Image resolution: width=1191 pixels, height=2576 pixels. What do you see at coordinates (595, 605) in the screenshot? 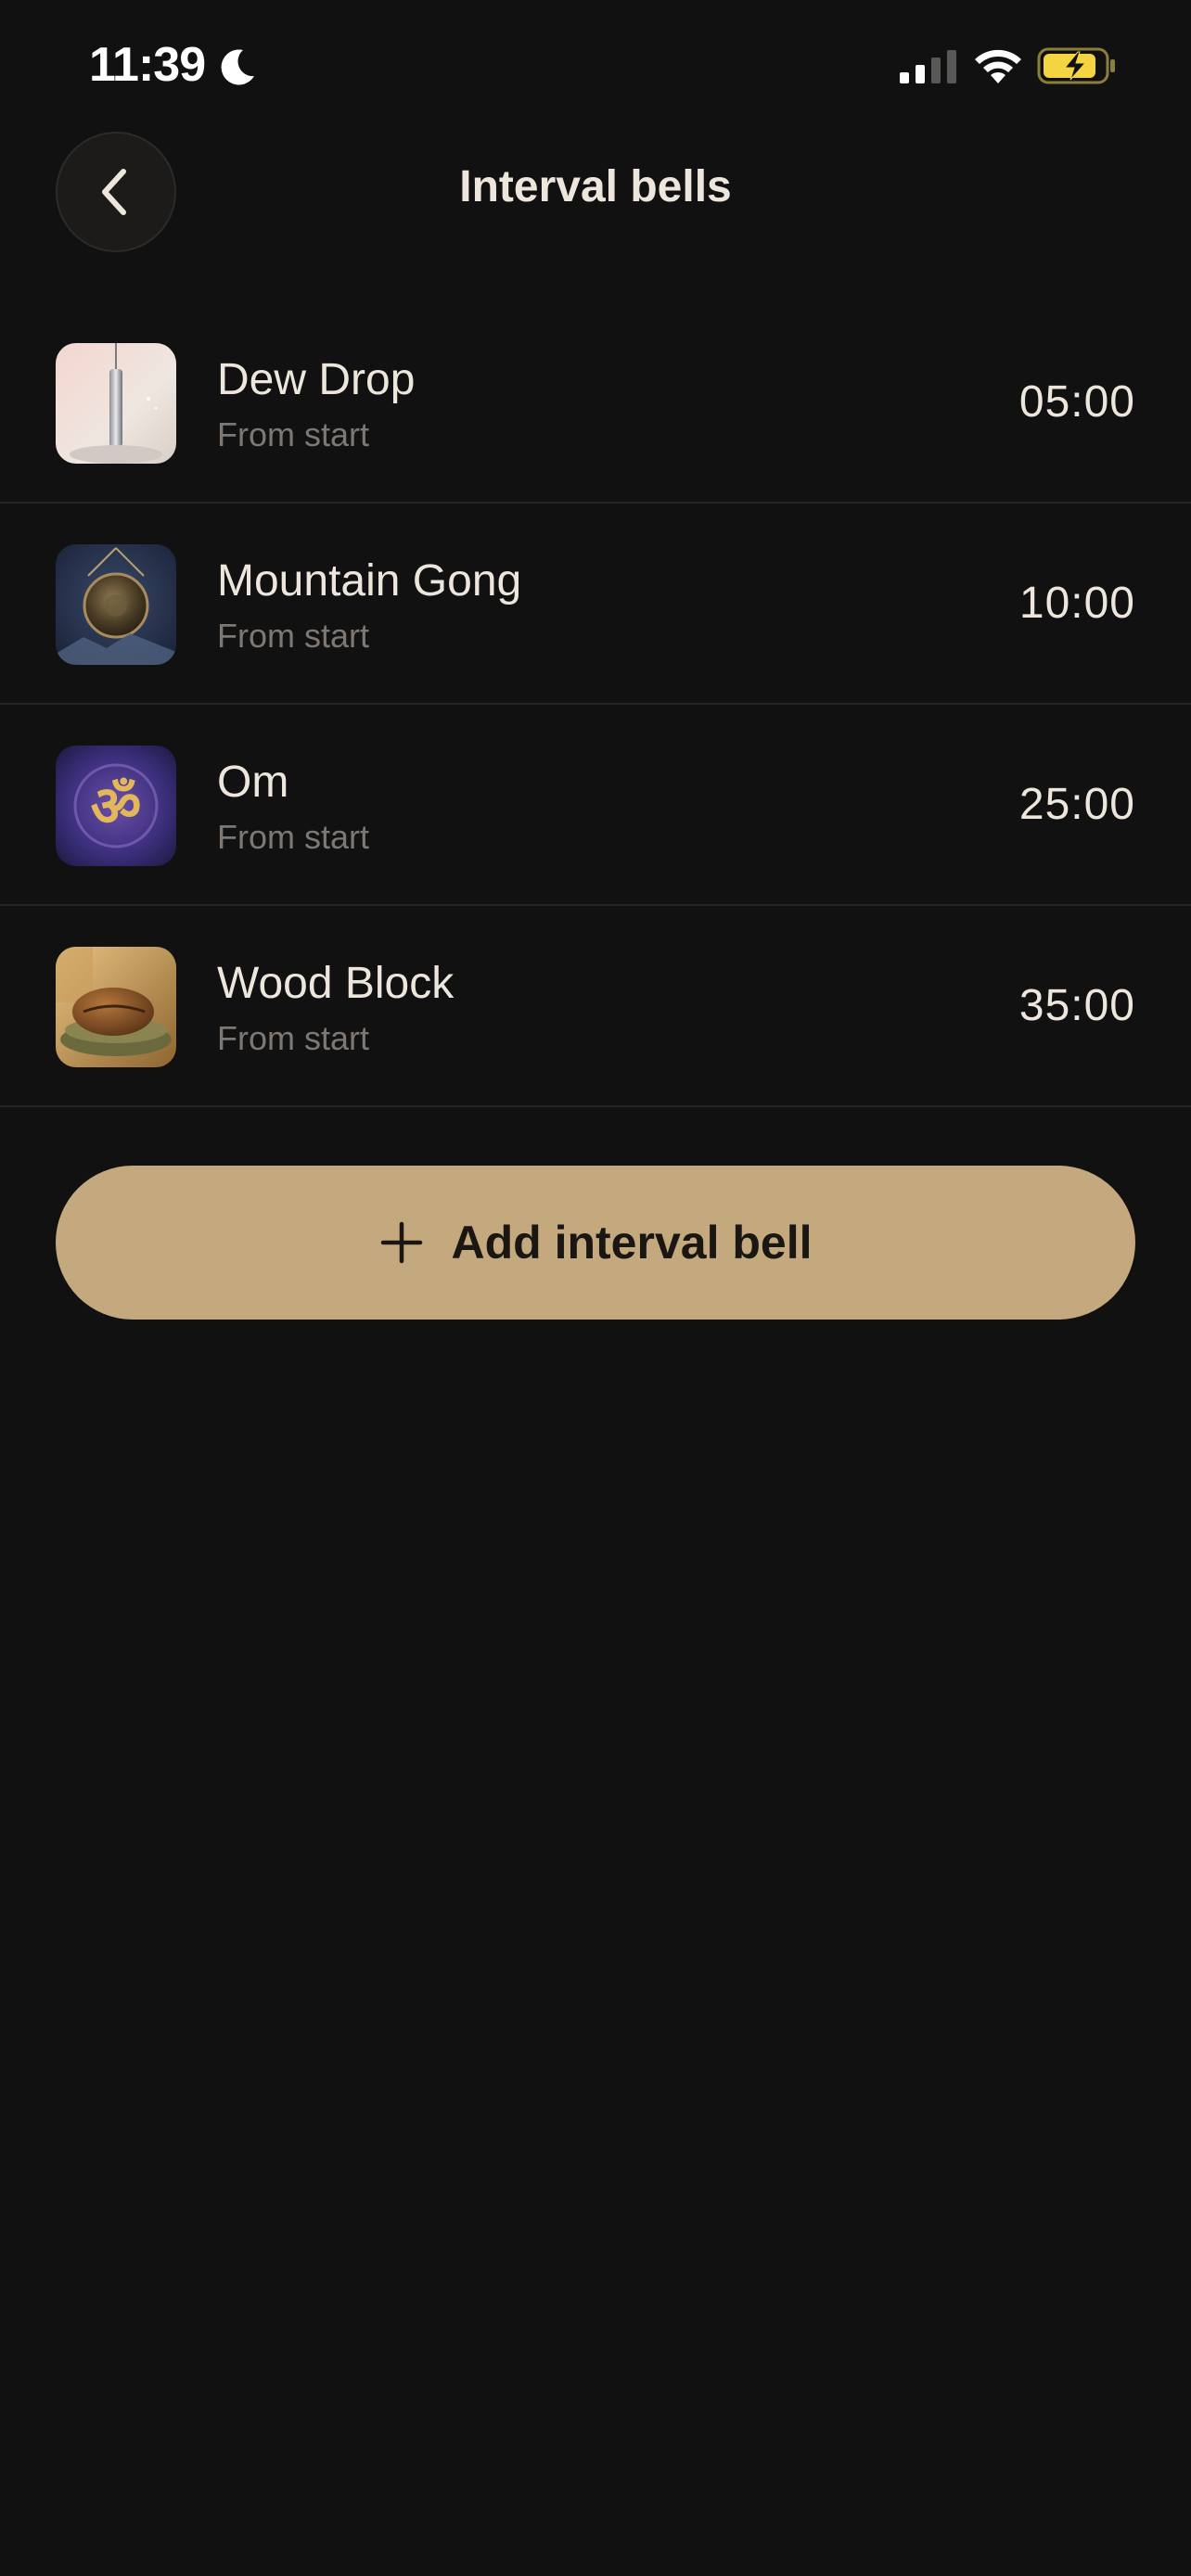
I see `bell-row-mountain-gong: Mountain Gong From start 10:00` at bounding box center [595, 605].